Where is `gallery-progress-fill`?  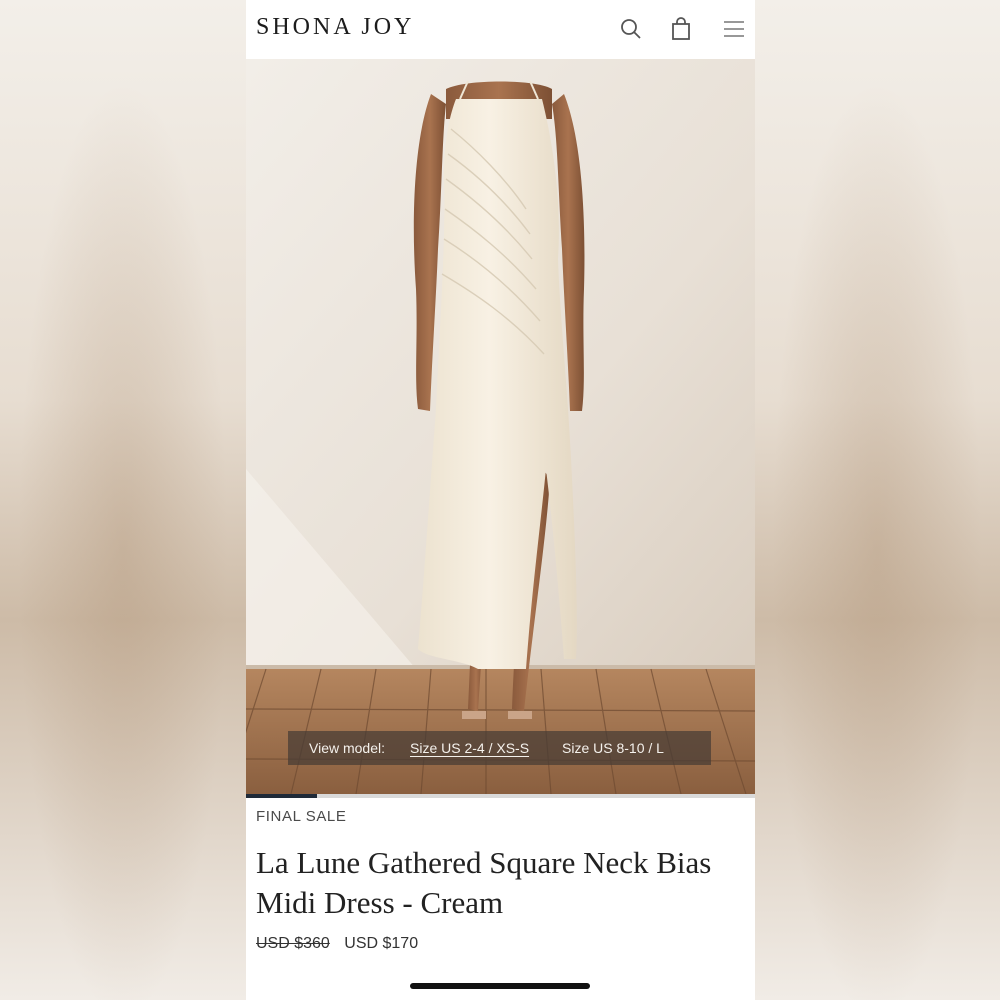 gallery-progress-fill is located at coordinates (282, 796).